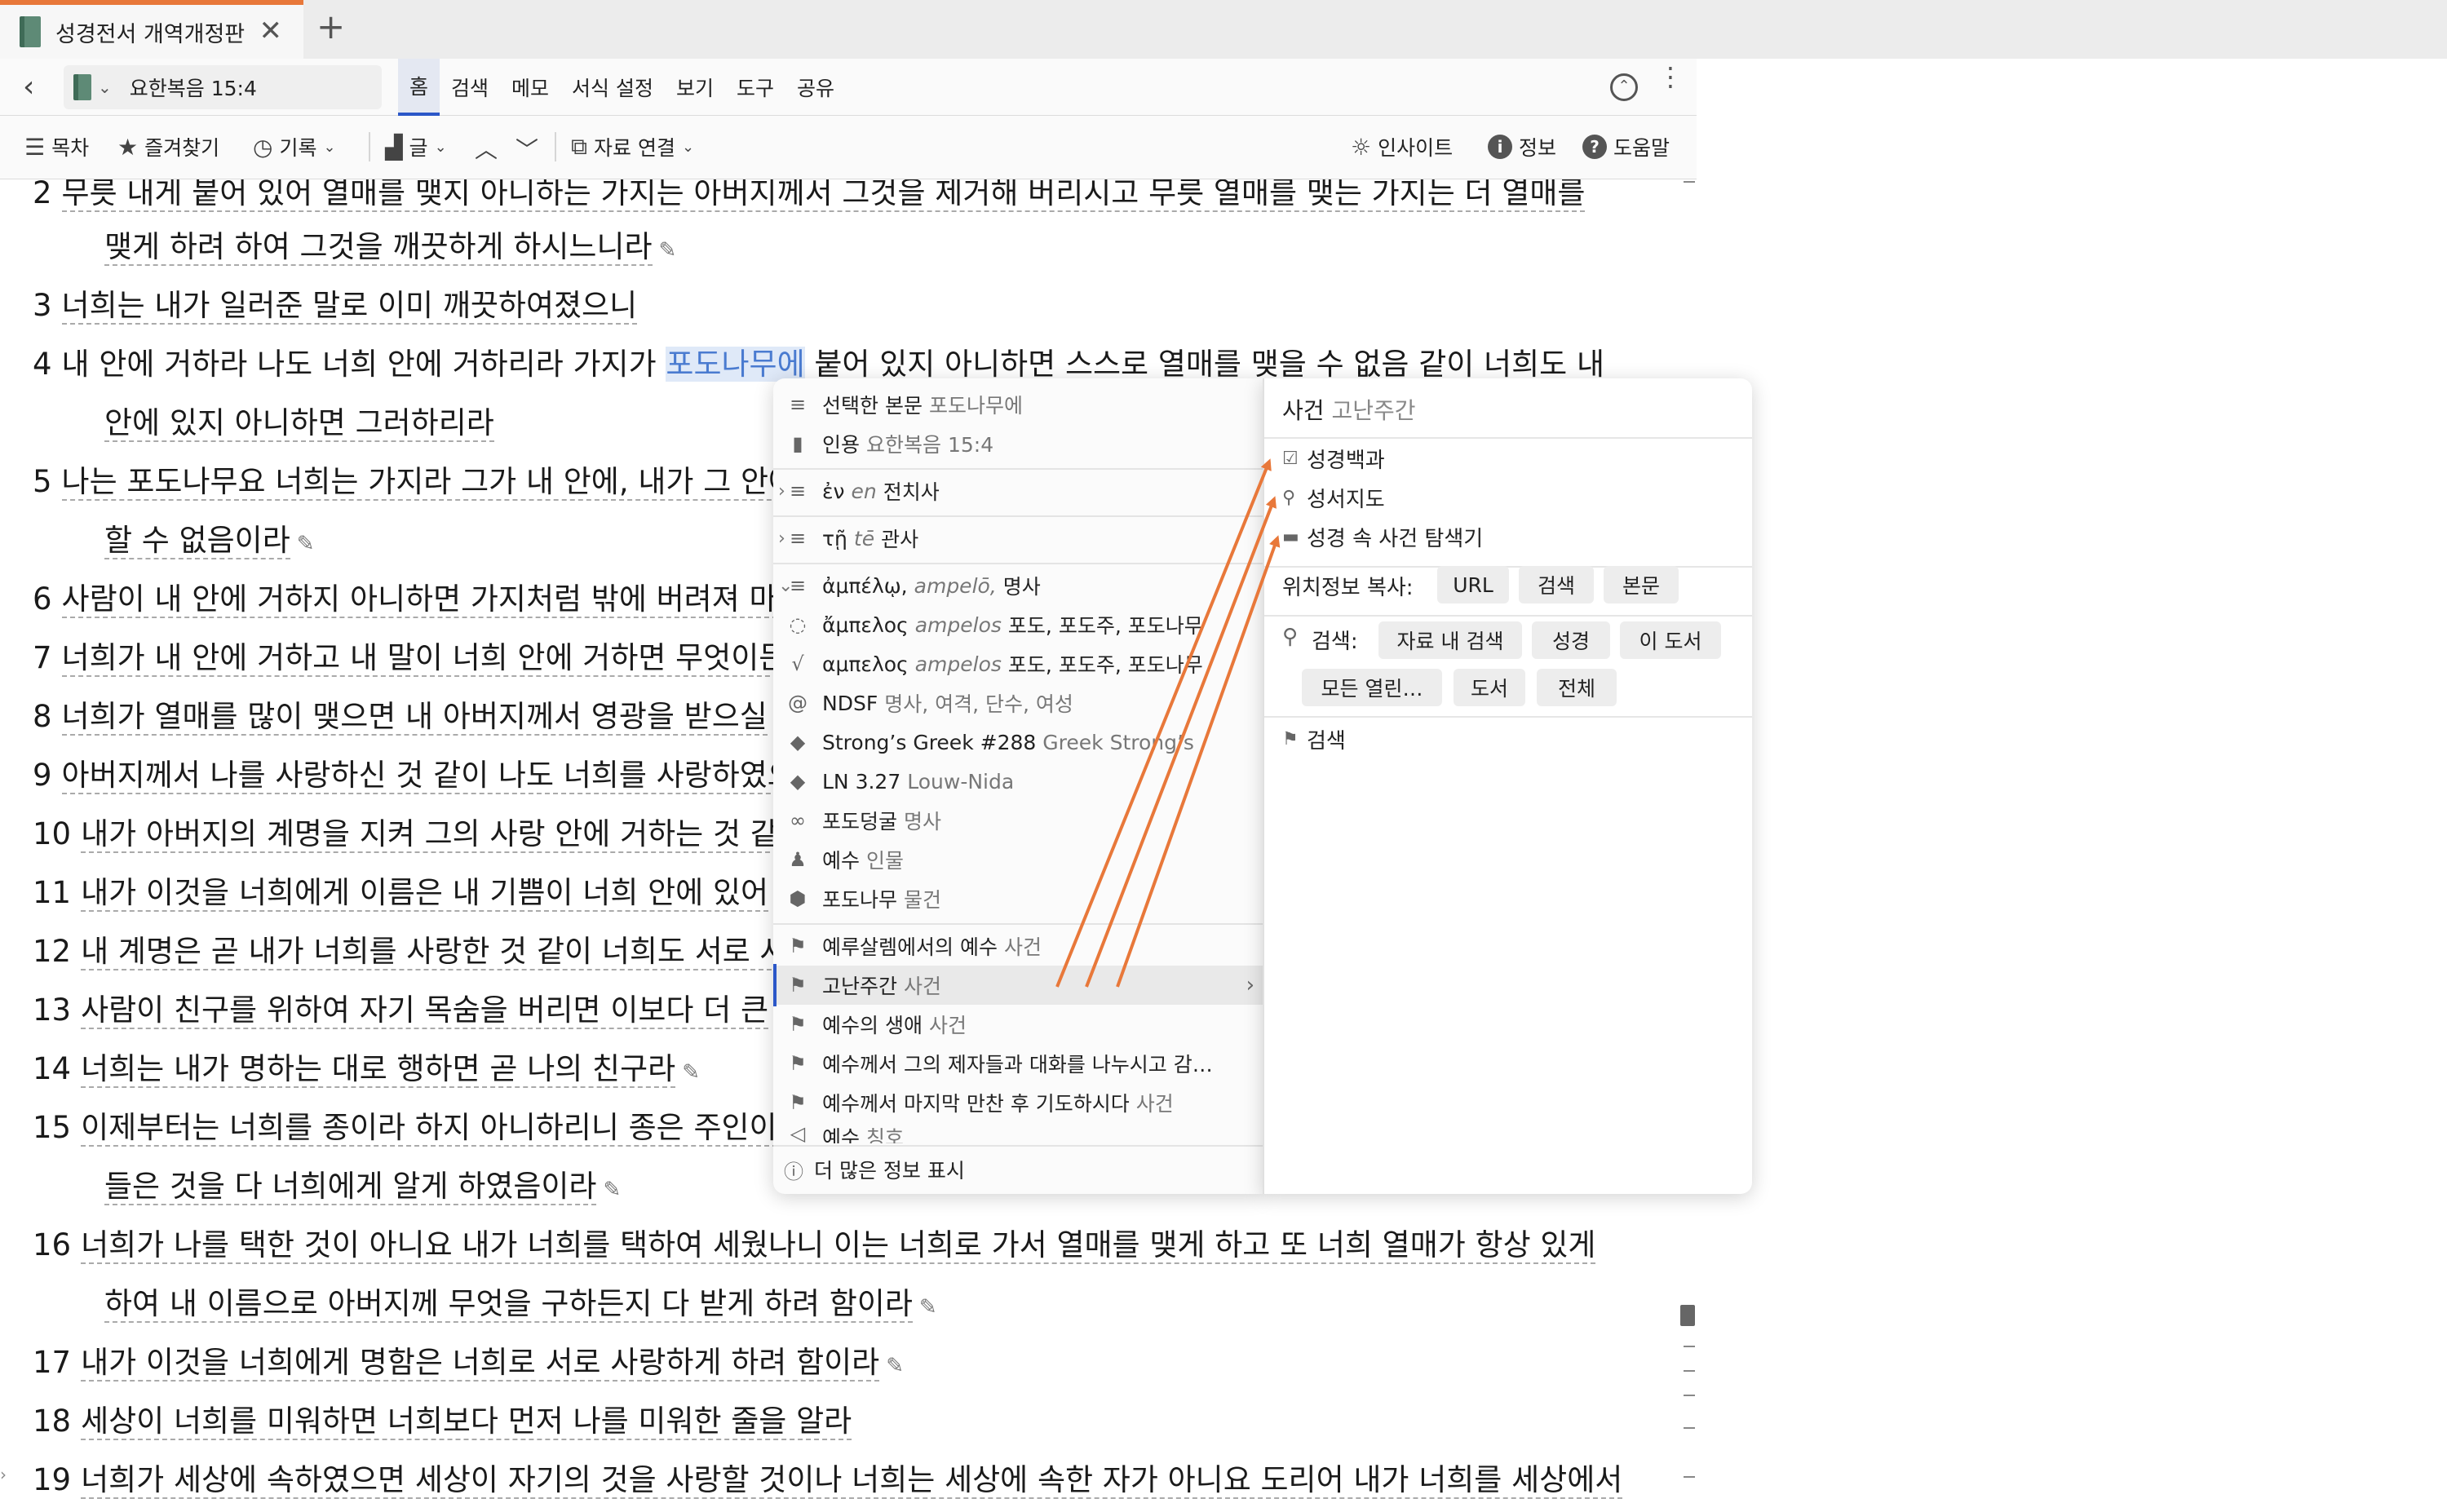  Describe the element at coordinates (330, 26) in the screenshot. I see `new-tab-button: +` at that location.